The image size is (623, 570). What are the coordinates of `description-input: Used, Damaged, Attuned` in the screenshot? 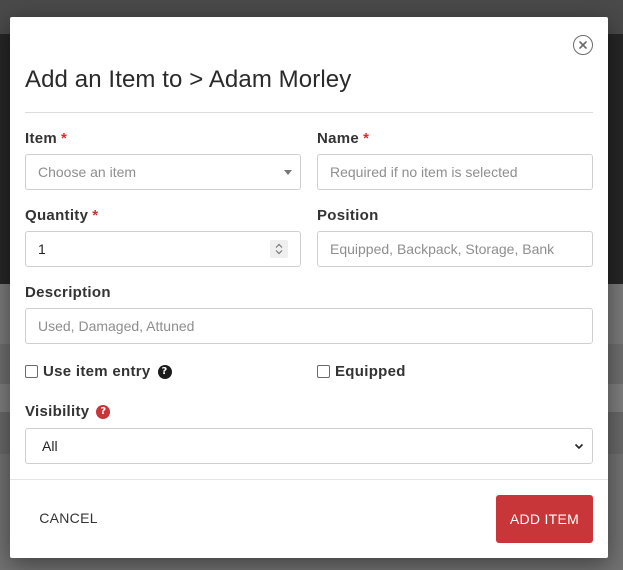 It's located at (309, 326).